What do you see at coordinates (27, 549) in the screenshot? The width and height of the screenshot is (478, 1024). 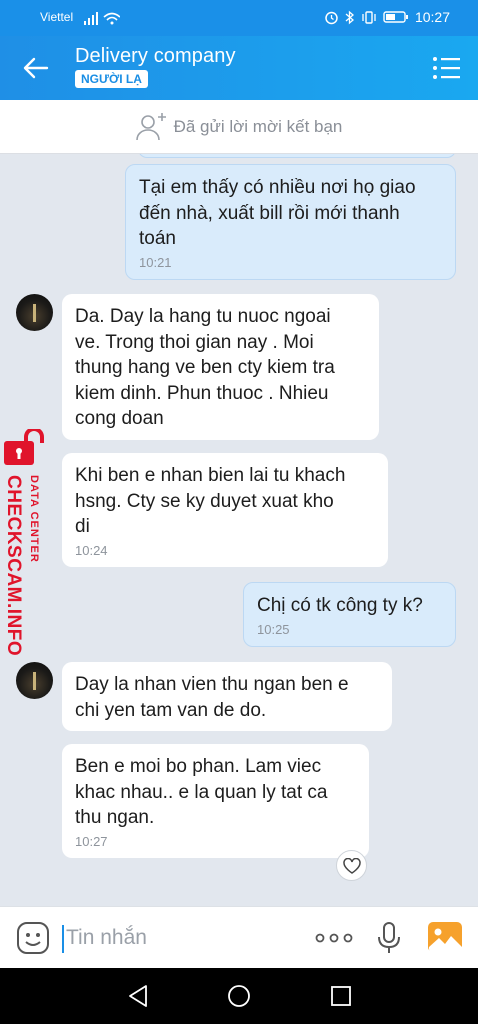 I see `watermark: DATA CENTER CHECKSCAM.INFO` at bounding box center [27, 549].